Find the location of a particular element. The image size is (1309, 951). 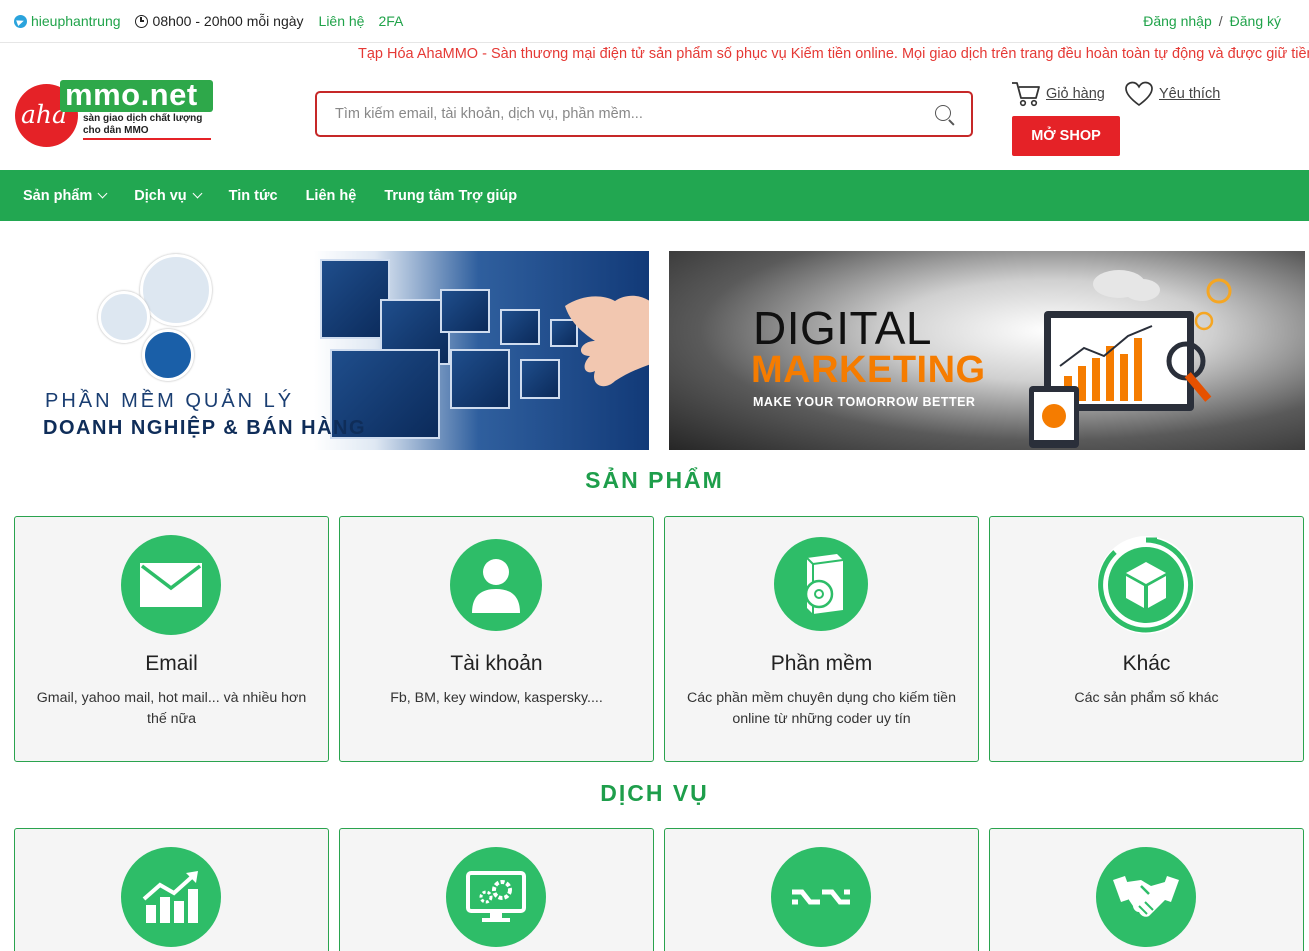

cart-icon is located at coordinates (1026, 94).